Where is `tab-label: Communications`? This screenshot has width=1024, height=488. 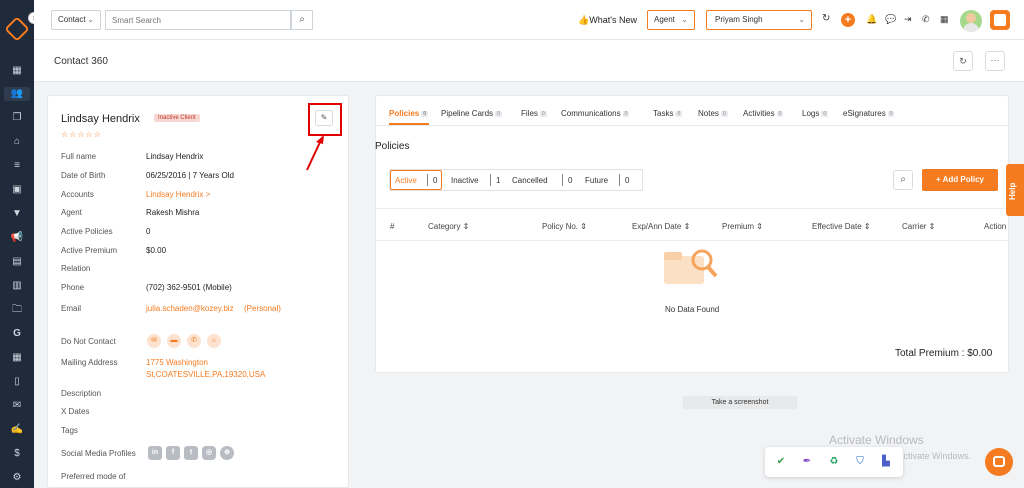 tab-label: Communications is located at coordinates (591, 113).